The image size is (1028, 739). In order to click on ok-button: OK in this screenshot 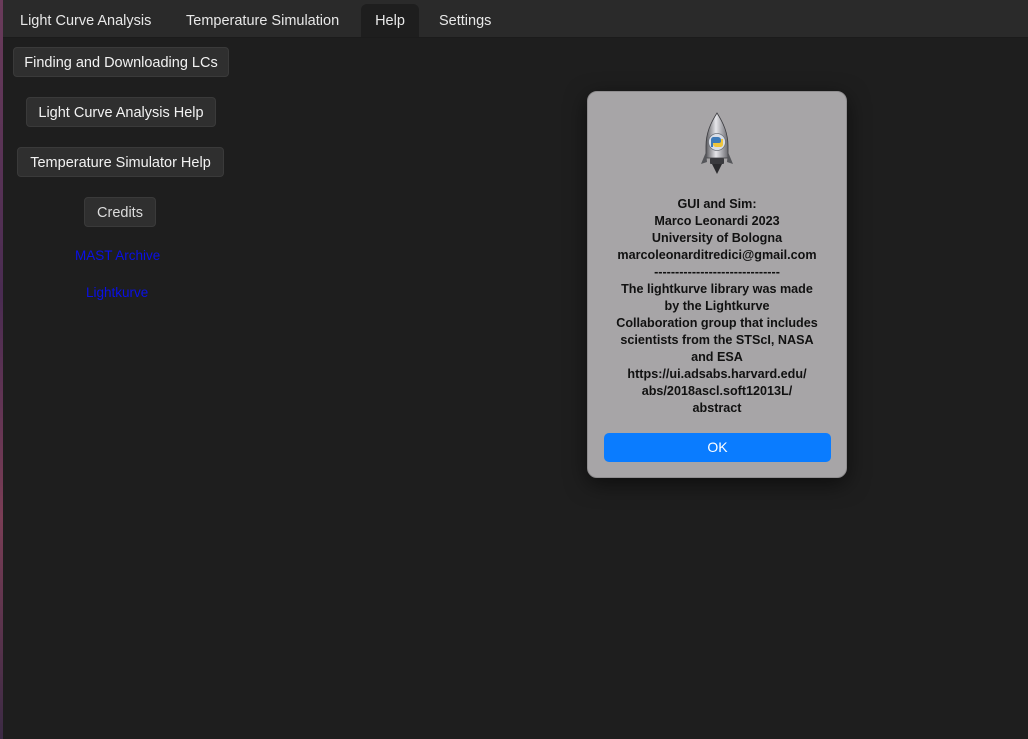, I will do `click(717, 447)`.